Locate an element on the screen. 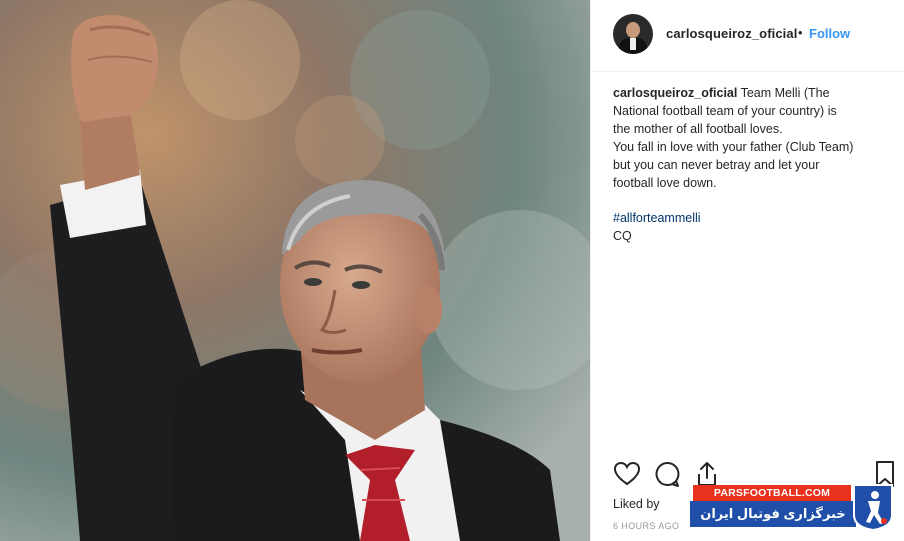 This screenshot has height=541, width=904. comment-icon is located at coordinates (667, 474).